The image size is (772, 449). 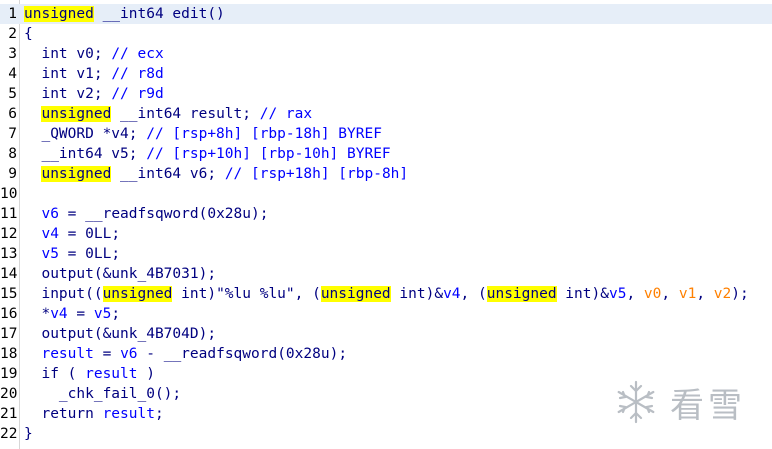 I want to click on code-line: 12 v4 = 0LL;, so click(x=386, y=234).